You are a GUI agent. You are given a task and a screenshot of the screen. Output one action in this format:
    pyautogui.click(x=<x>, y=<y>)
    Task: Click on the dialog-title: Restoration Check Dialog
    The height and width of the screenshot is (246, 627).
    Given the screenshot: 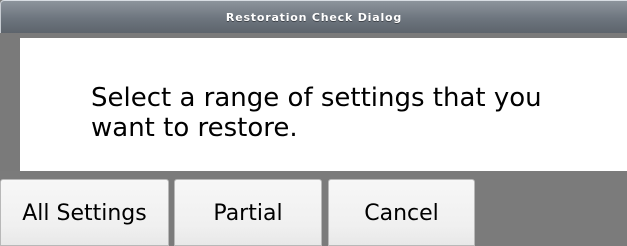 What is the action you would take?
    pyautogui.click(x=313, y=16)
    